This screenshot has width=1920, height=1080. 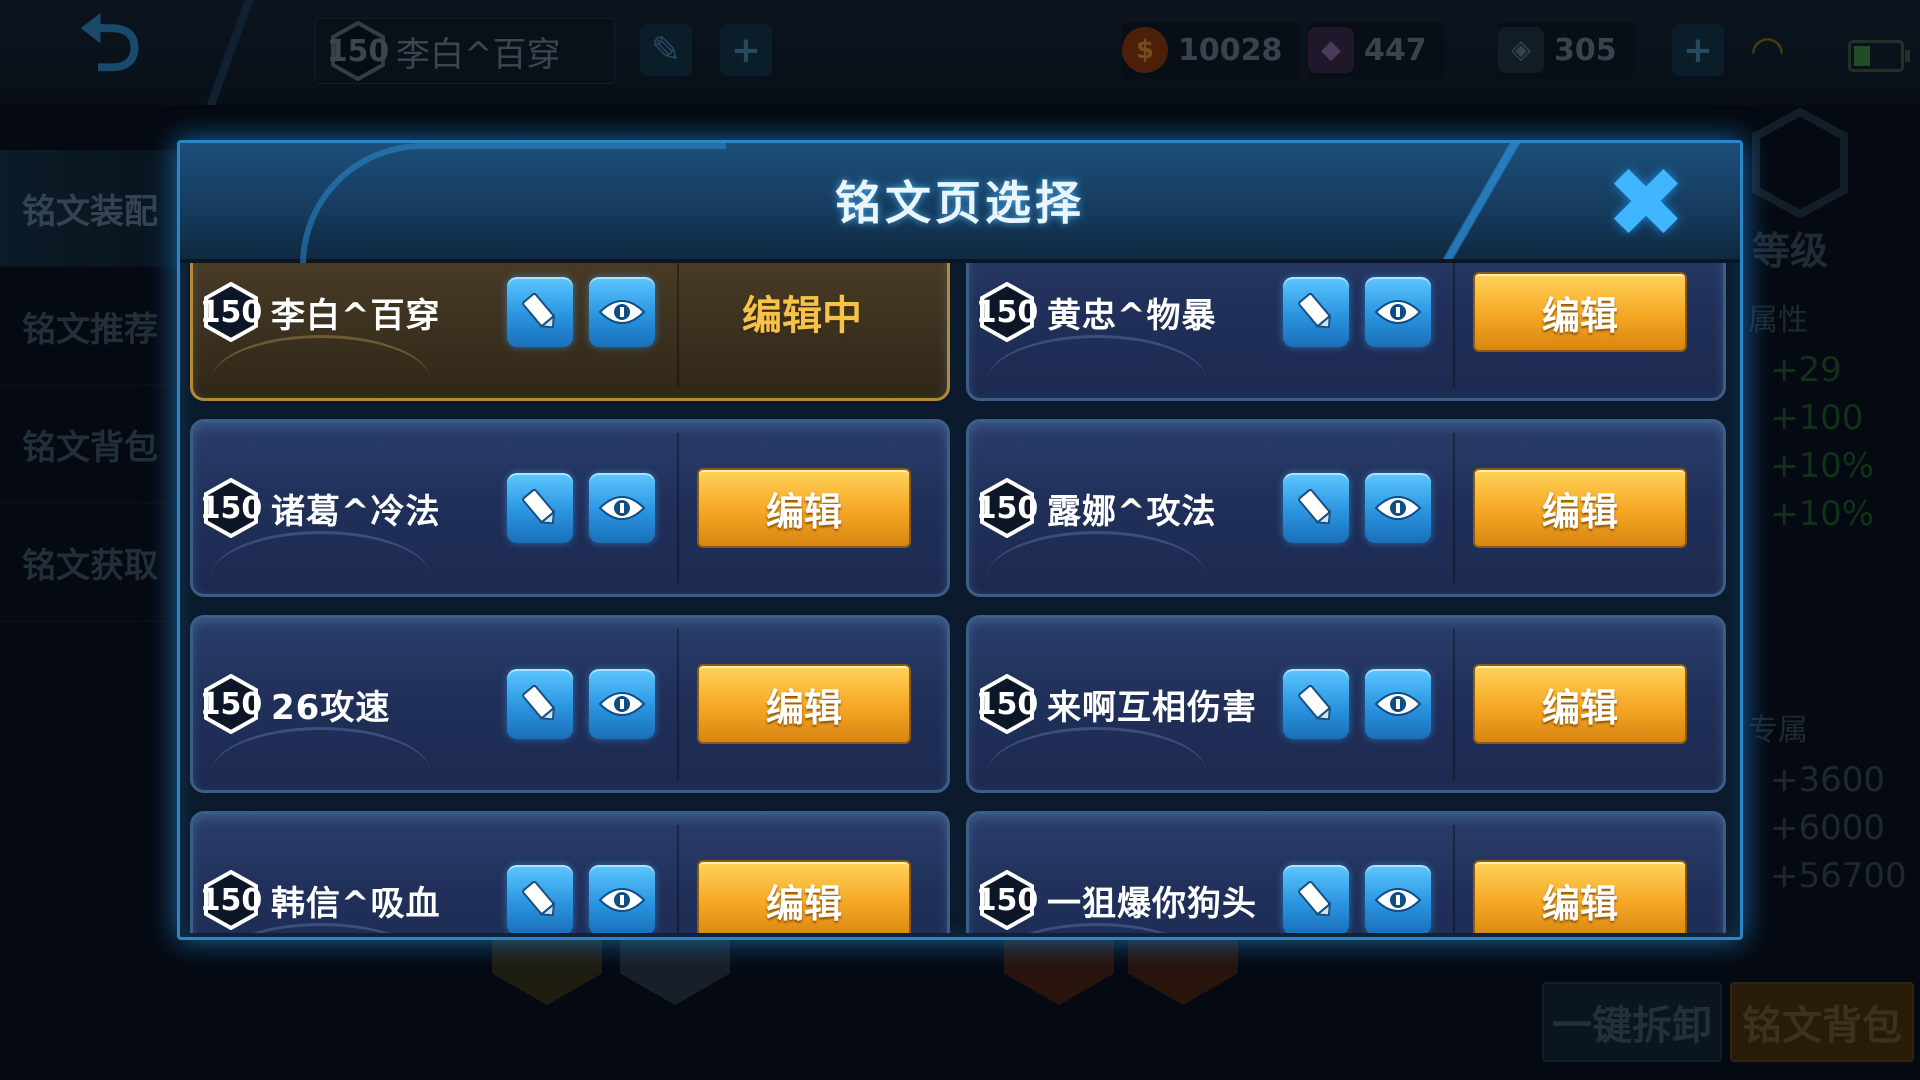 What do you see at coordinates (802, 316) in the screenshot?
I see `editing-status-label: 编辑中` at bounding box center [802, 316].